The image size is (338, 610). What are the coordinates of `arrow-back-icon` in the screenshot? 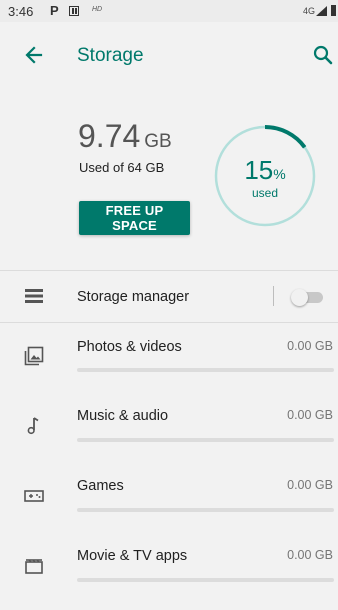 It's located at (34, 55).